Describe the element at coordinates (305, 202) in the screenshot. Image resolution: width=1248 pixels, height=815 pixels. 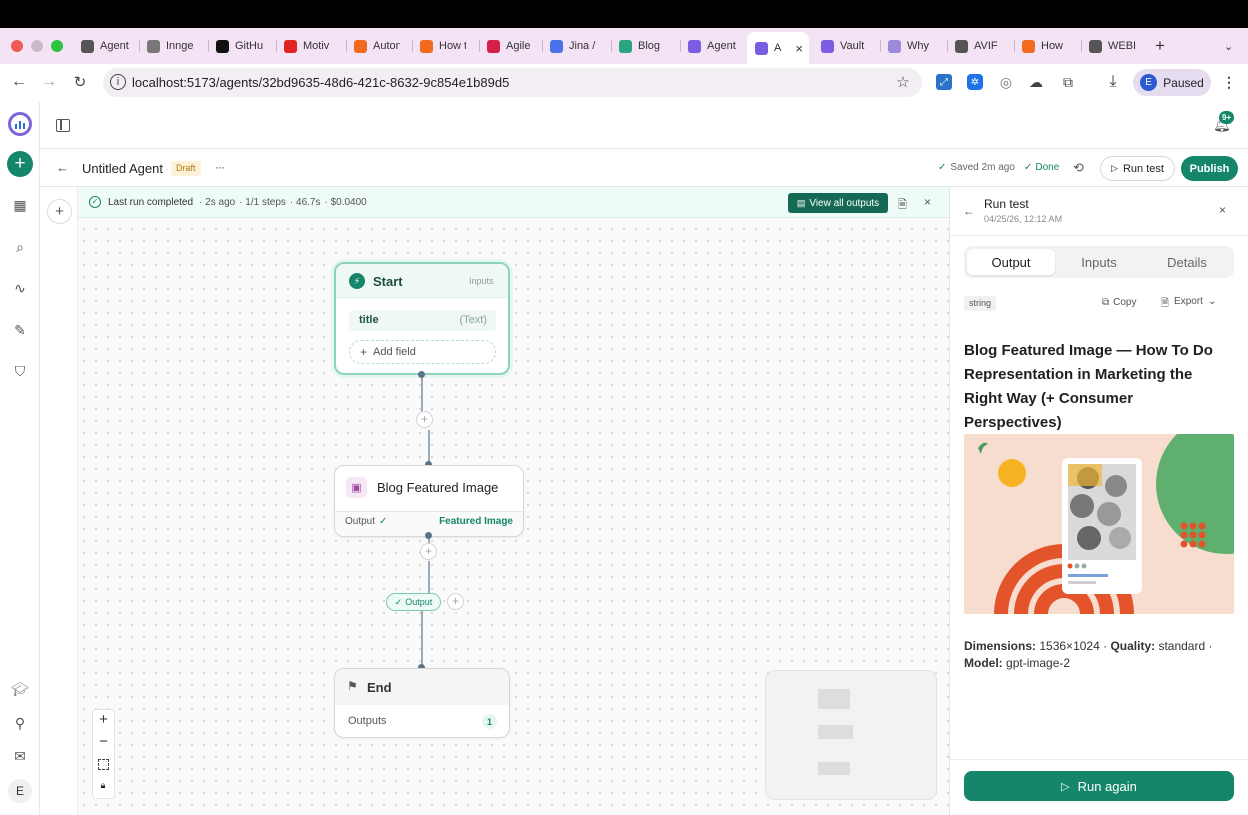
I see `run-duration: · 46.7s` at that location.